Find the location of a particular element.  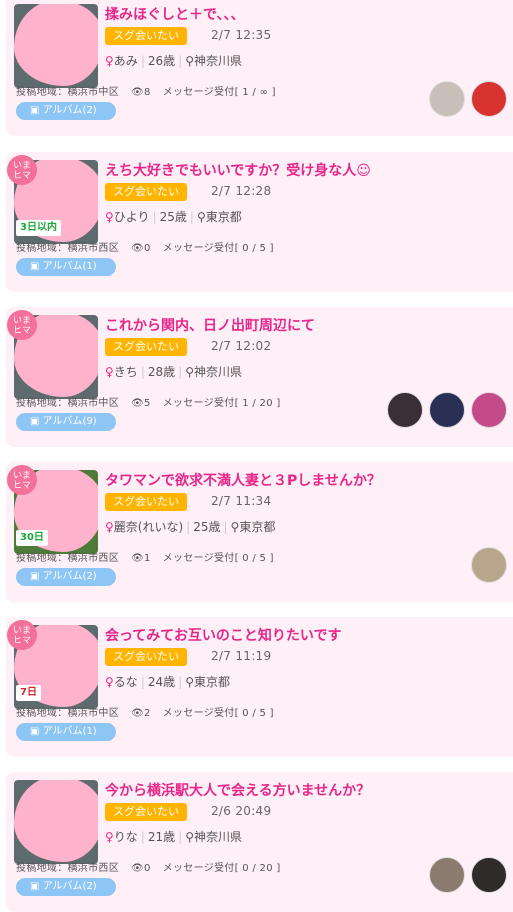

view-count: 8 is located at coordinates (147, 92).